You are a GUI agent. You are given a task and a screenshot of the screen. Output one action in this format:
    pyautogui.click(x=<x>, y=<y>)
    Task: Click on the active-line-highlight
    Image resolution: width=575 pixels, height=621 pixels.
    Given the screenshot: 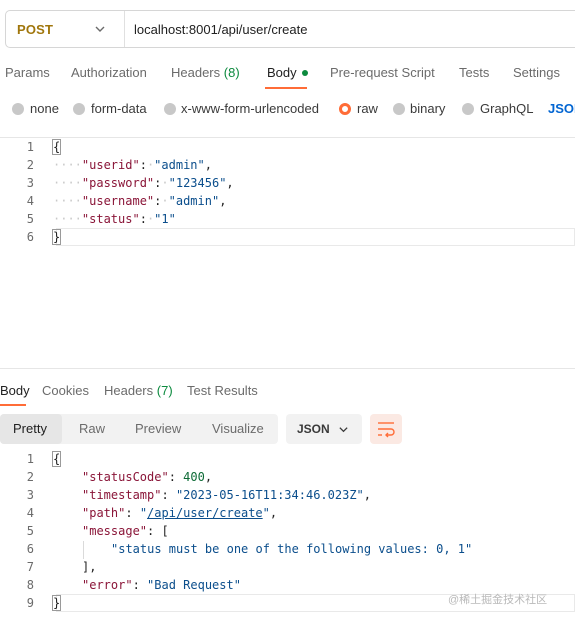 What is the action you would take?
    pyautogui.click(x=315, y=237)
    